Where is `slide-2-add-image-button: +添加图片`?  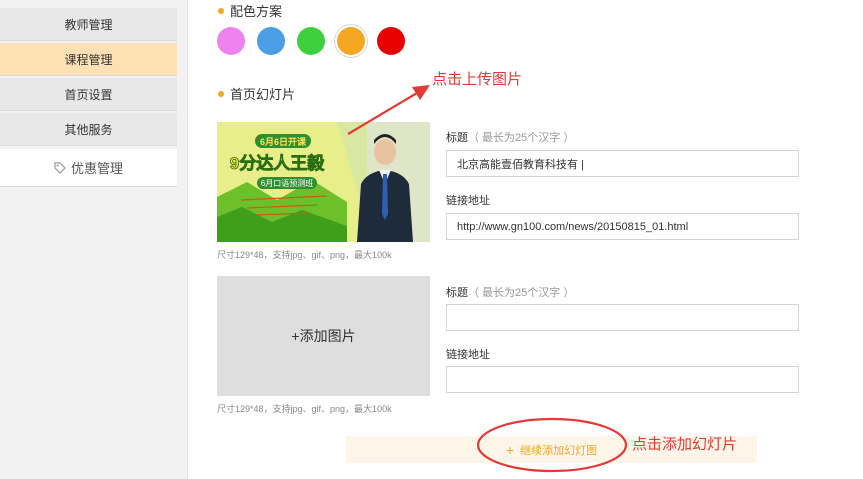 slide-2-add-image-button: +添加图片 is located at coordinates (323, 336).